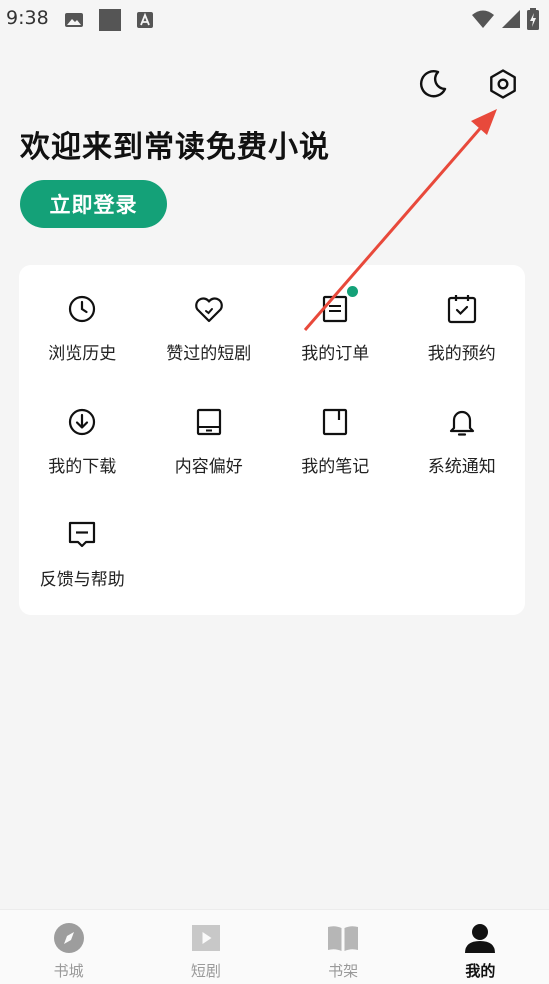  What do you see at coordinates (82, 422) in the screenshot?
I see `download-icon` at bounding box center [82, 422].